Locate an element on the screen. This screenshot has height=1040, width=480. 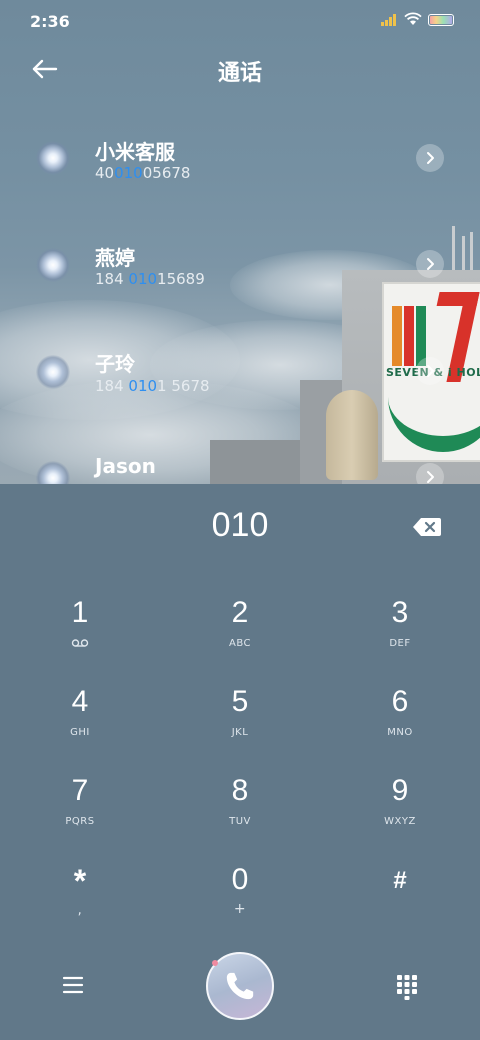
battery-icon is located at coordinates (441, 20).